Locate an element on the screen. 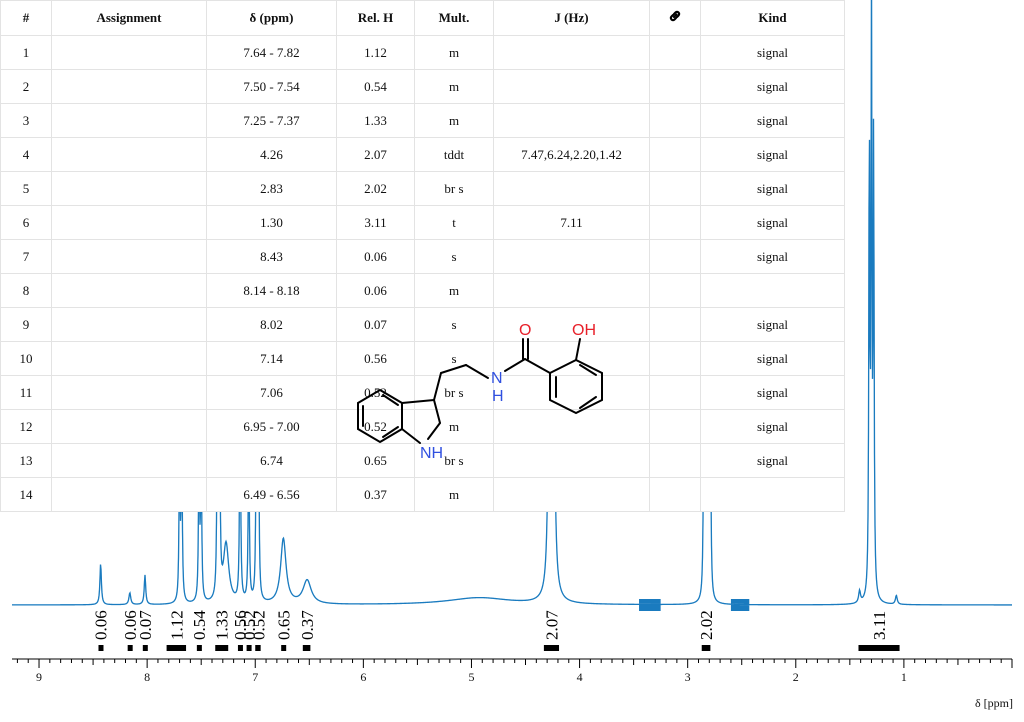 This screenshot has width=1024, height=722. cell-shift: 6.95 - 7.00 is located at coordinates (271, 426).